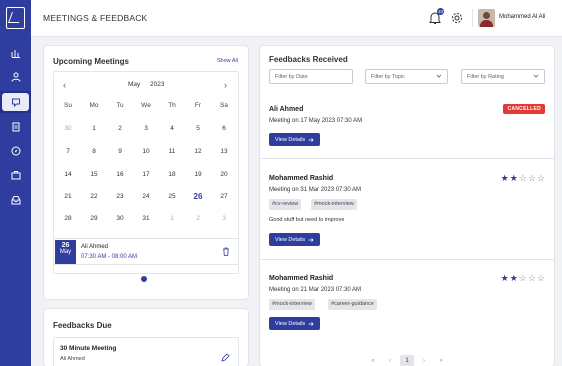 This screenshot has width=562, height=366. Describe the element at coordinates (157, 84) in the screenshot. I see `calendar-year: 2023` at that location.